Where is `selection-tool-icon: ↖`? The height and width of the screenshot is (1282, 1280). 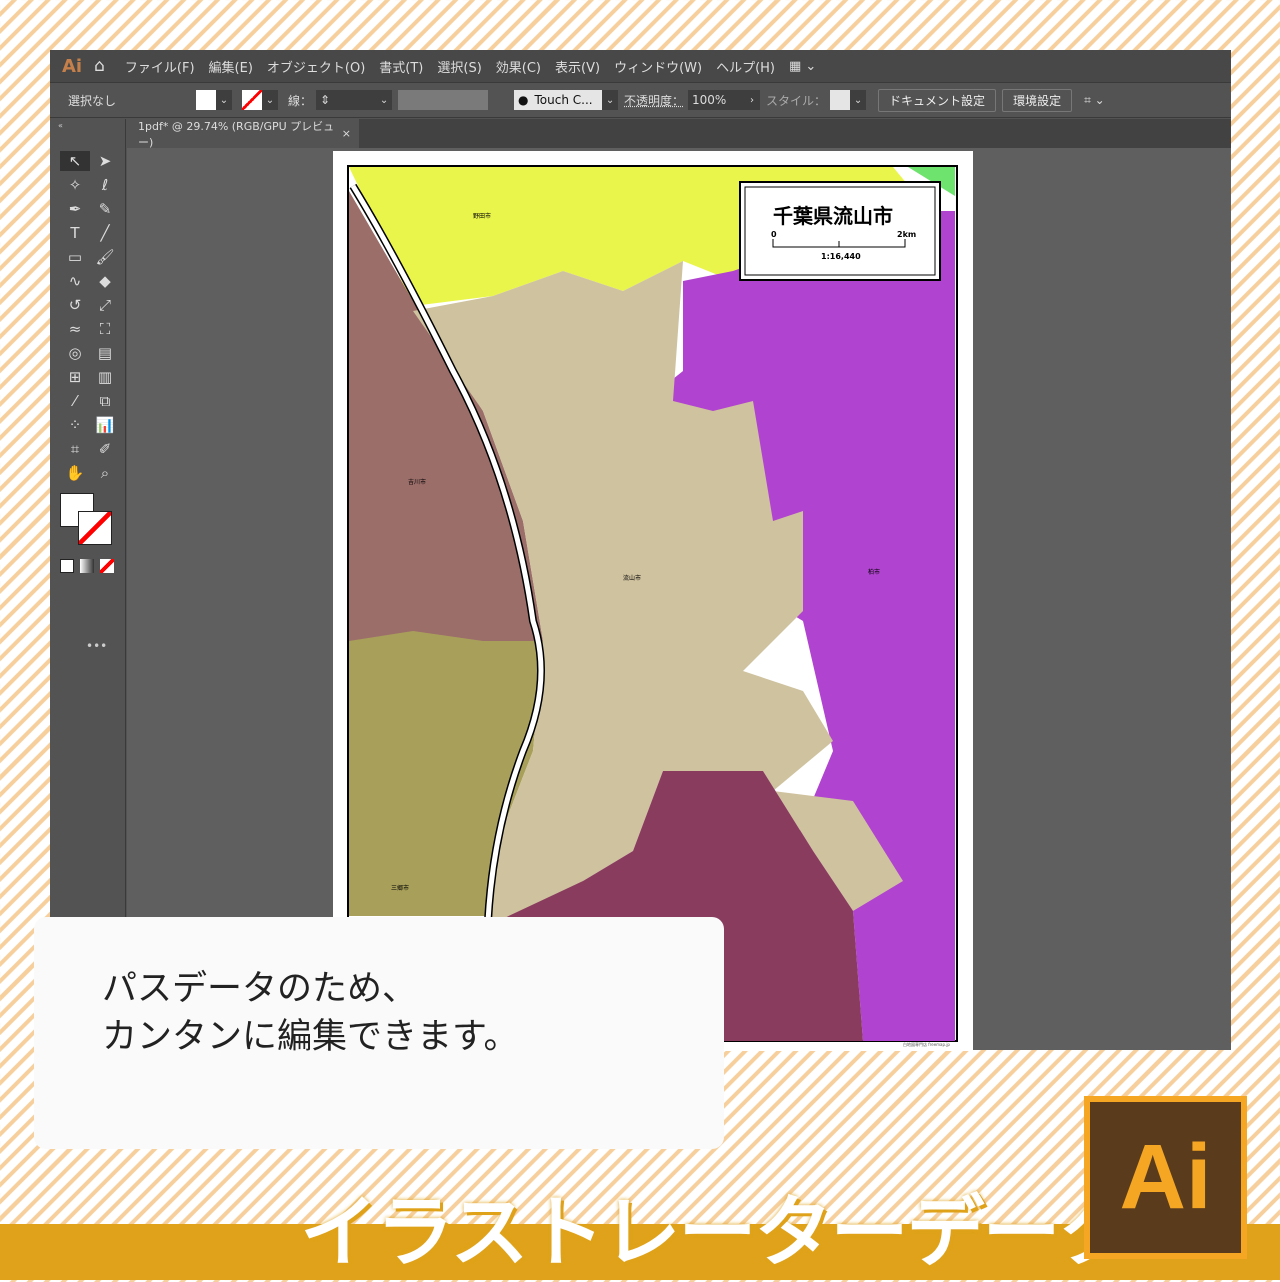
selection-tool-icon: ↖ is located at coordinates (75, 161).